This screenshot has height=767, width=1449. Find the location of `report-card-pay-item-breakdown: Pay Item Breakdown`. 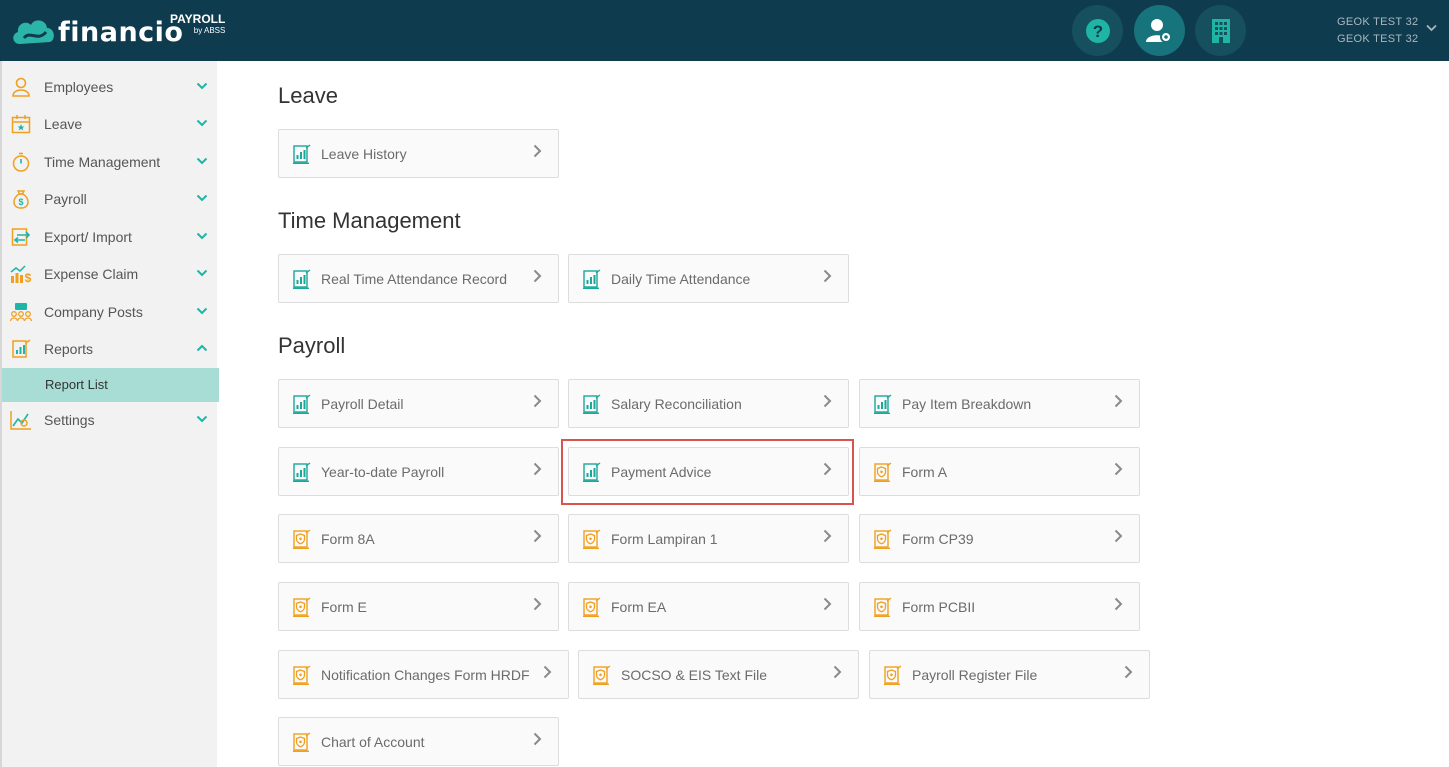

report-card-pay-item-breakdown: Pay Item Breakdown is located at coordinates (999, 403).